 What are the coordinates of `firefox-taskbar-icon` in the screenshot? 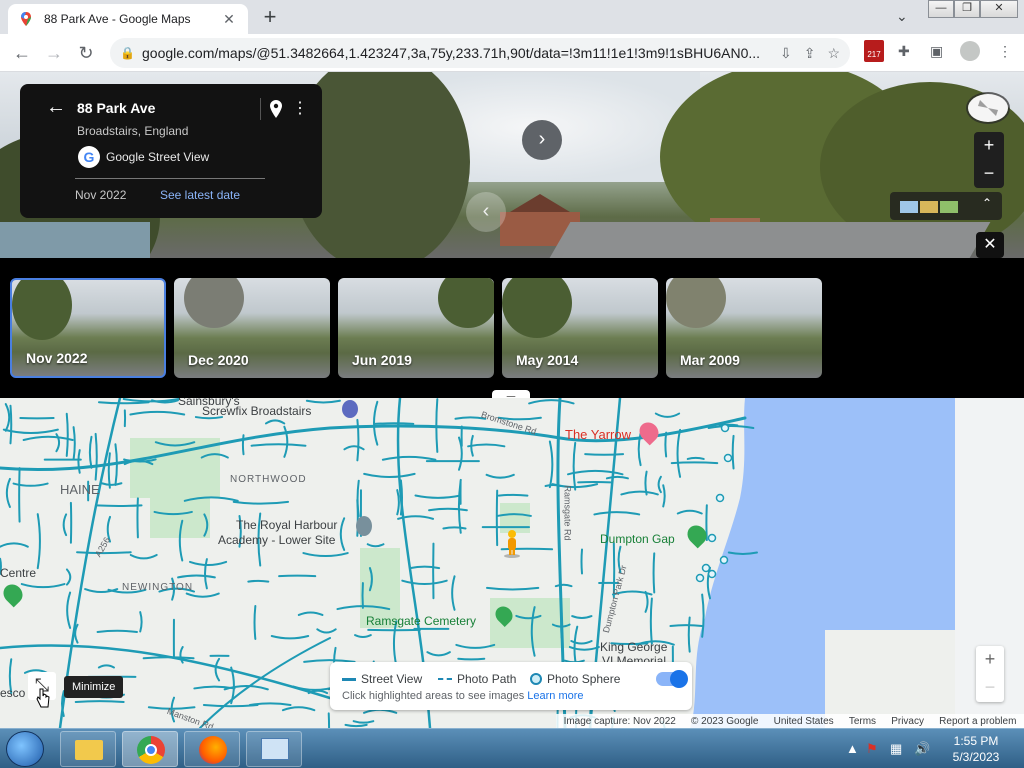 It's located at (212, 749).